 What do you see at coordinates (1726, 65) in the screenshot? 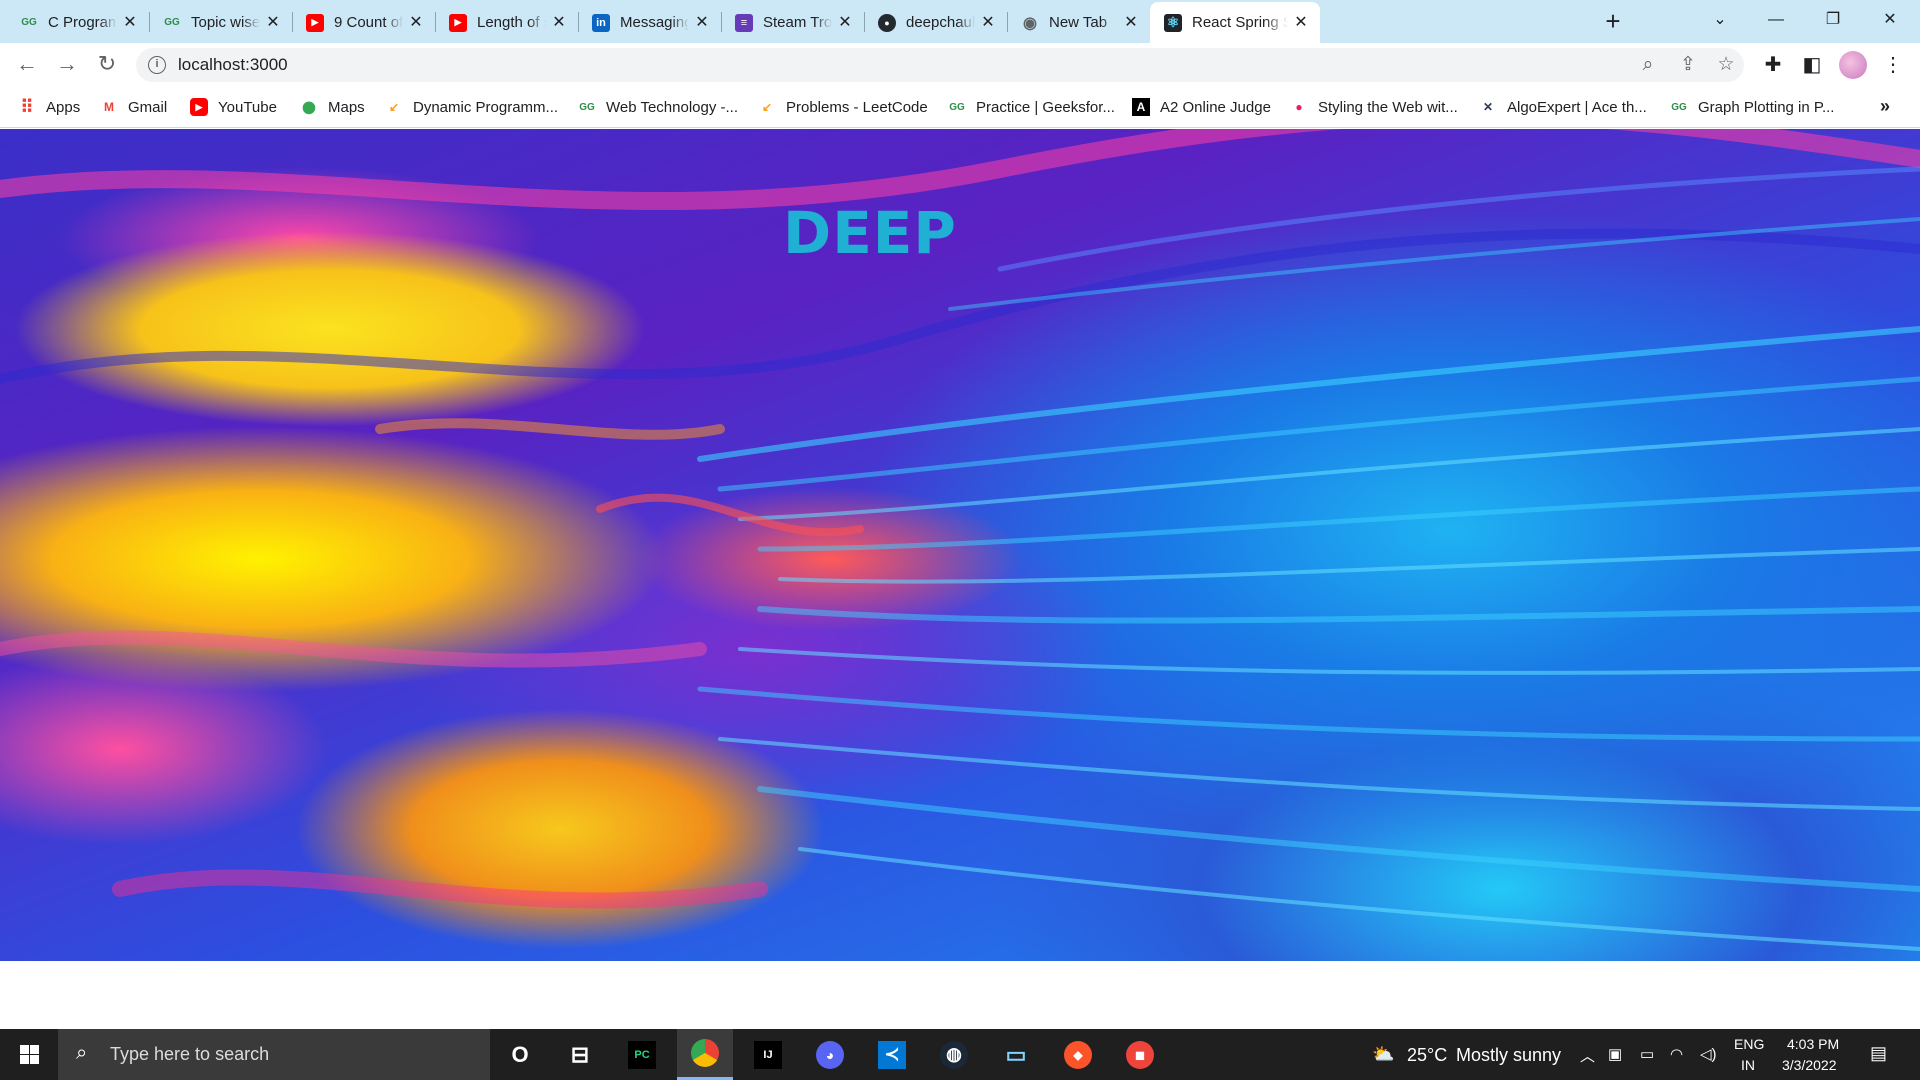
I see `bookmark-star-icon: ☆` at bounding box center [1726, 65].